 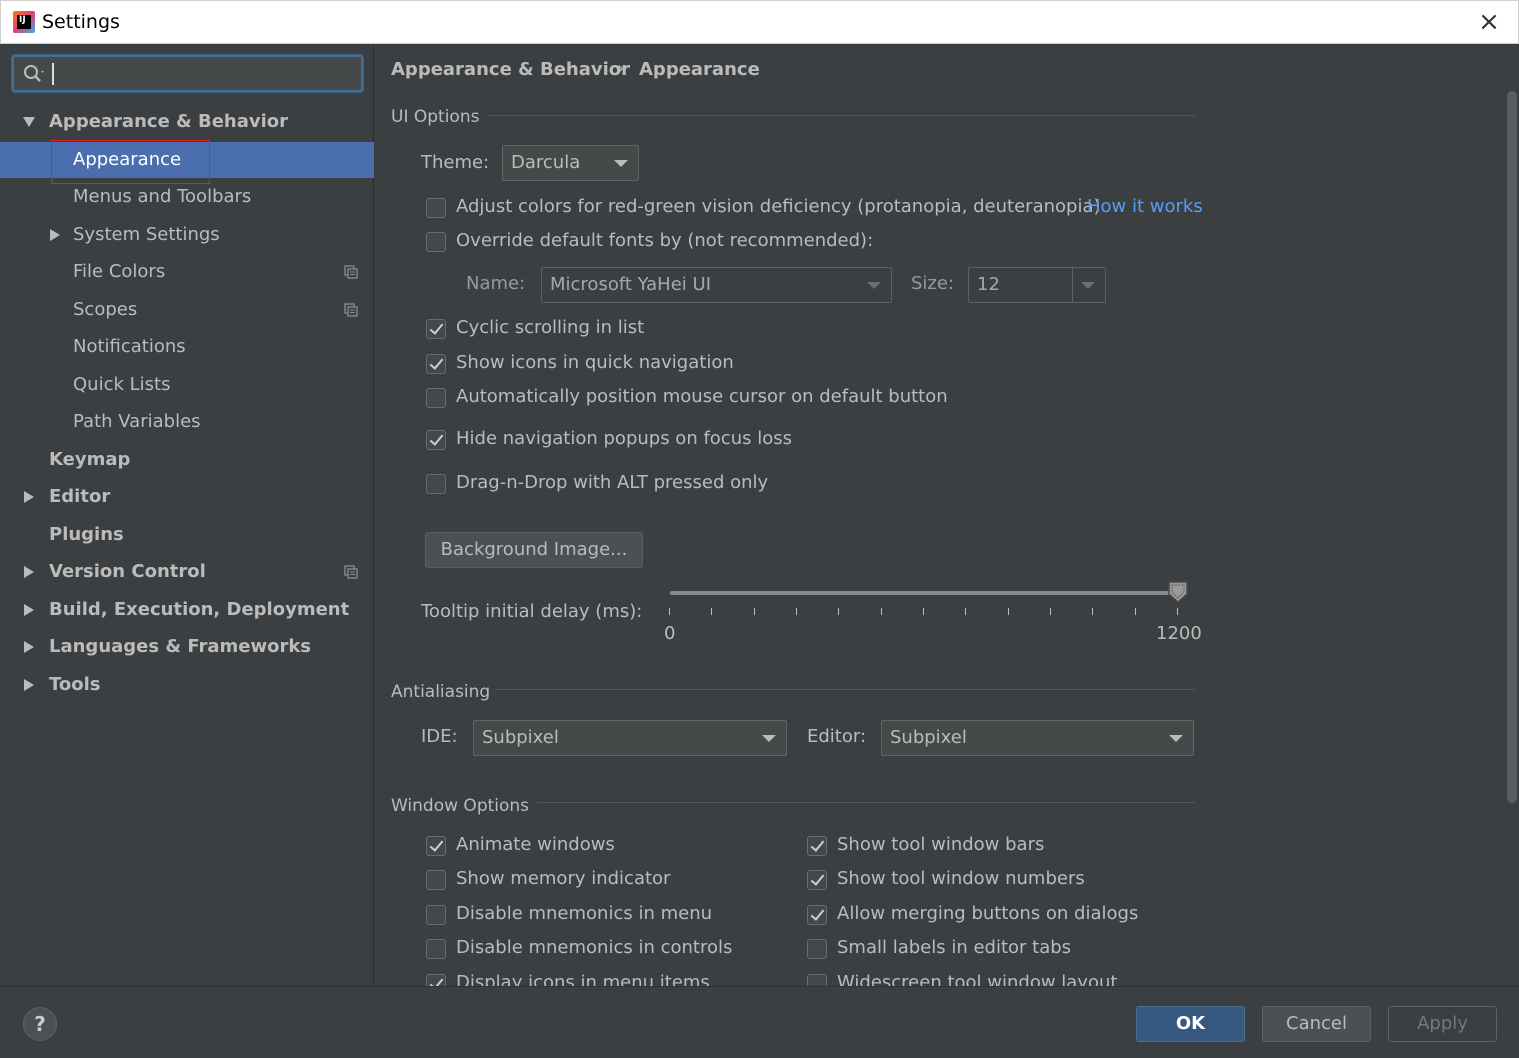 What do you see at coordinates (1037, 285) in the screenshot?
I see `font-size-select: 12` at bounding box center [1037, 285].